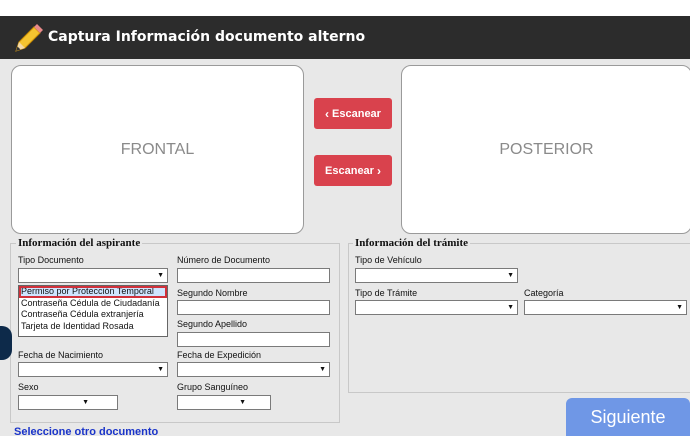  I want to click on tipo-documento-label: Tipo Documento, so click(51, 260).